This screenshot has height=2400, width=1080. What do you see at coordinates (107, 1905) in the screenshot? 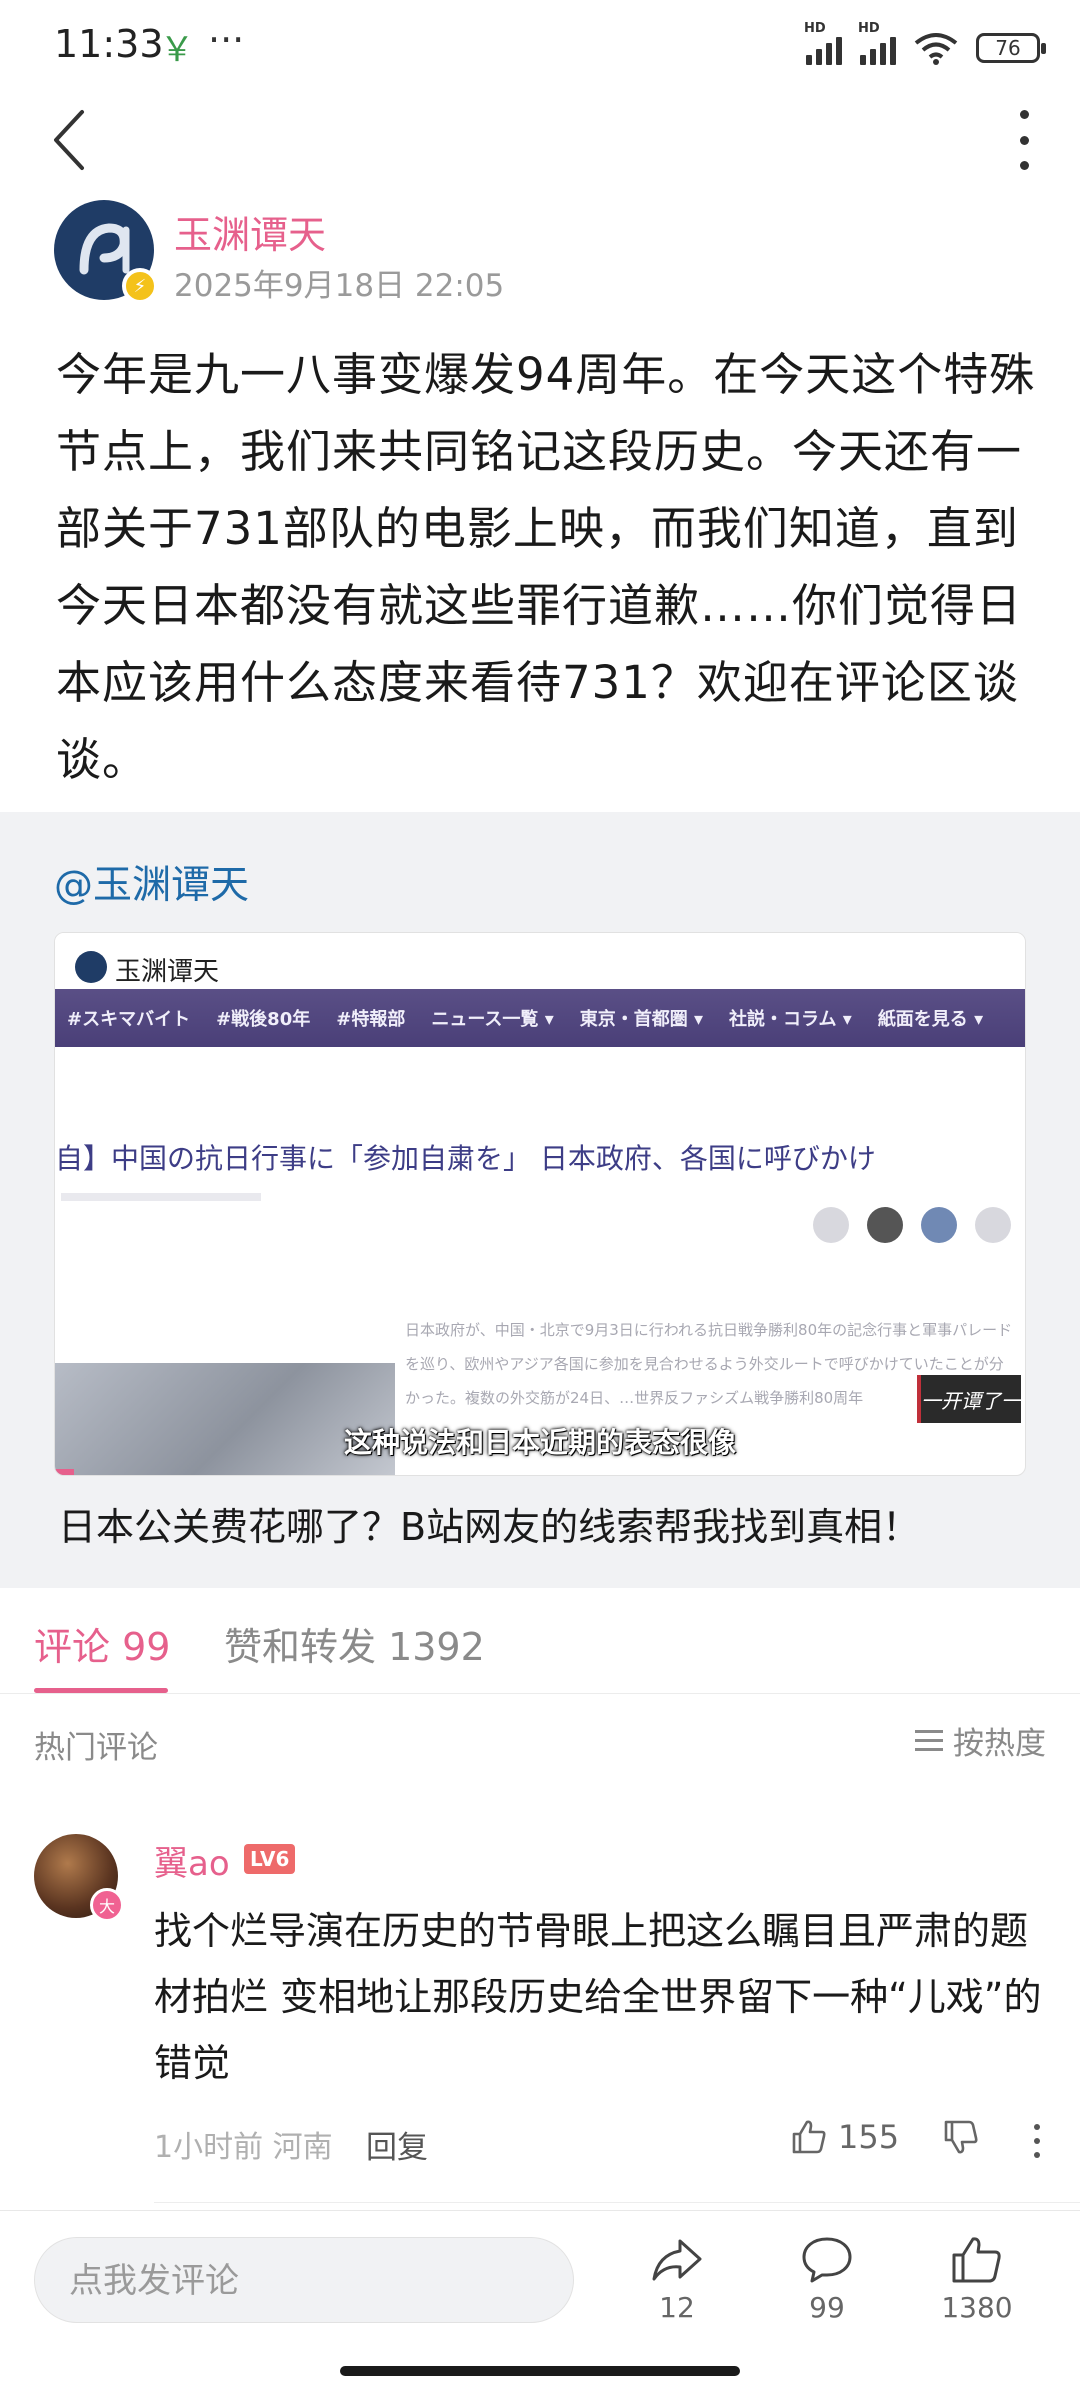
I see `comment-avatar-badge: 大` at bounding box center [107, 1905].